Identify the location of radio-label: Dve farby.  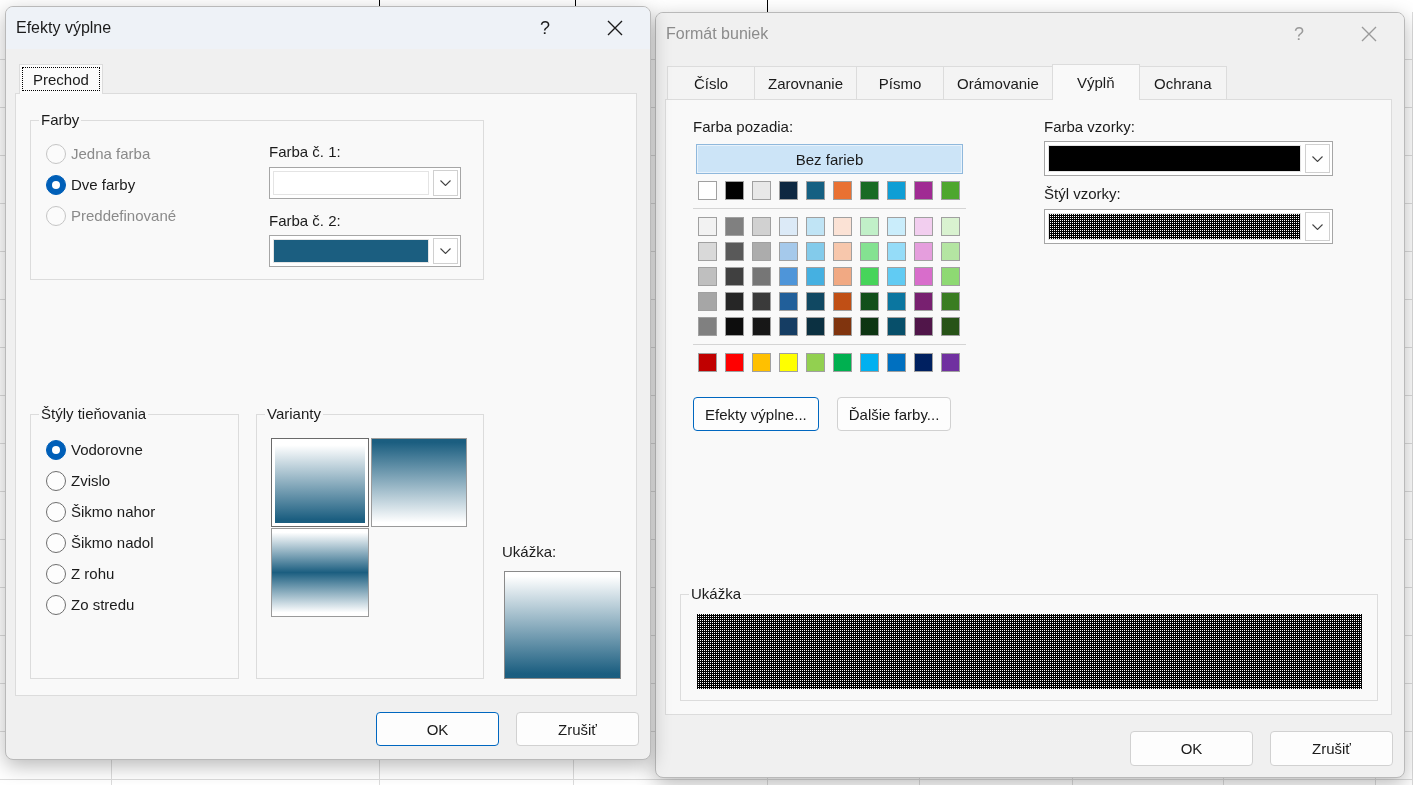
(103, 184).